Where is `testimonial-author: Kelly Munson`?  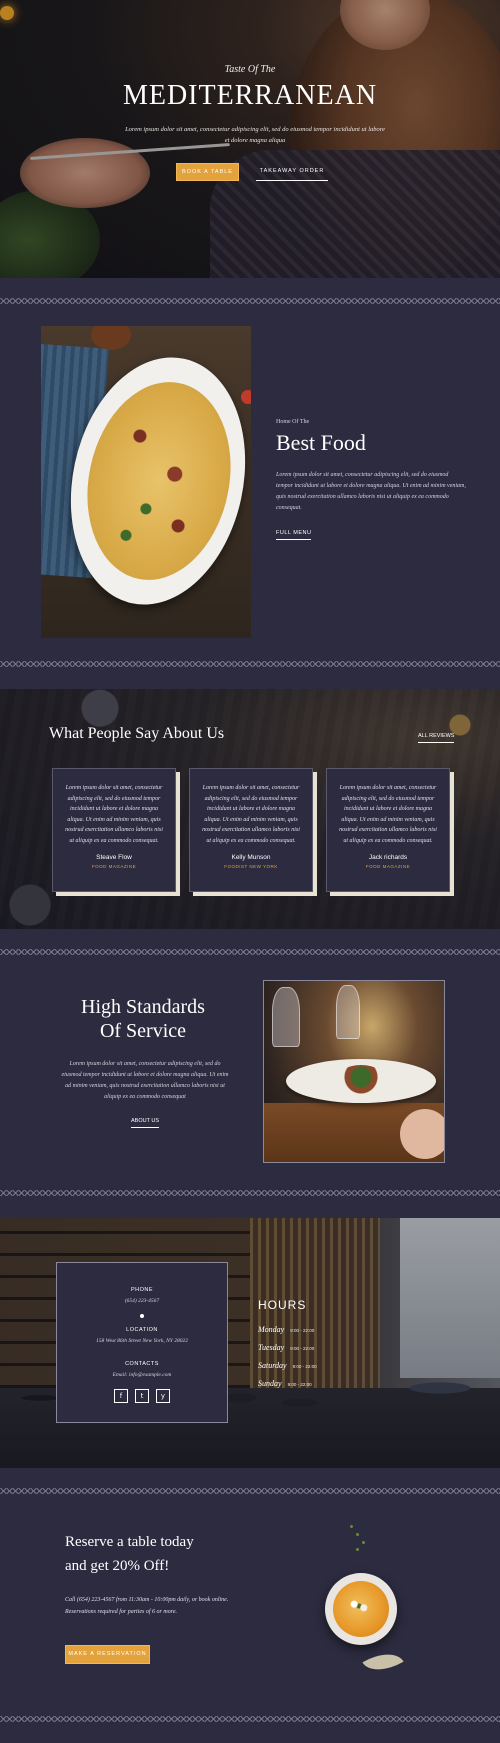 testimonial-author: Kelly Munson is located at coordinates (251, 857).